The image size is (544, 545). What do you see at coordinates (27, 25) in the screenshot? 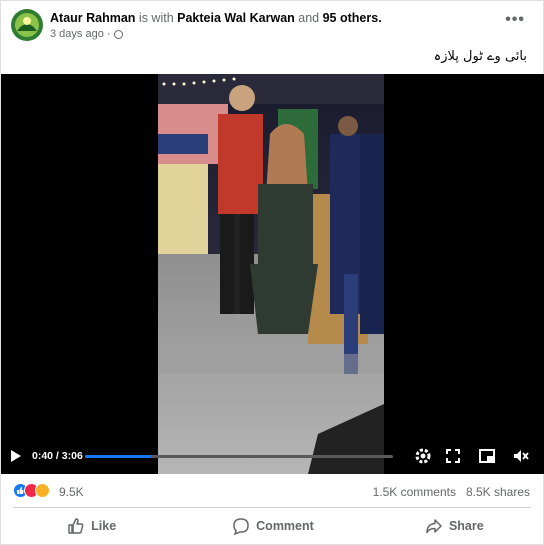
I see `avatar` at bounding box center [27, 25].